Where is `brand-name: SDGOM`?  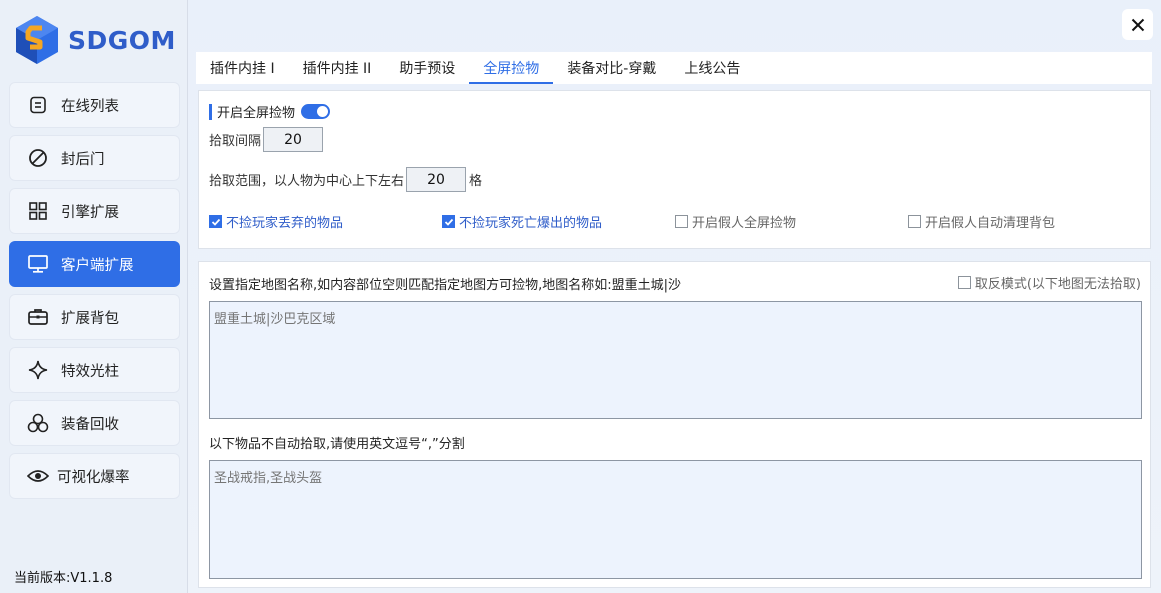 brand-name: SDGOM is located at coordinates (122, 40).